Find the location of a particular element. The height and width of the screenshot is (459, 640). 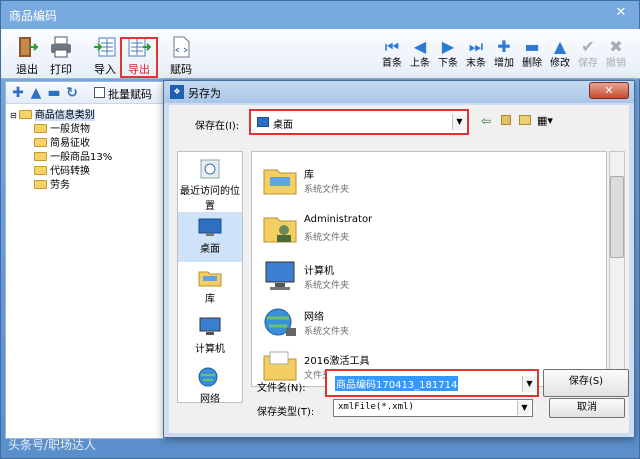

print-button: 打印 is located at coordinates (61, 55).